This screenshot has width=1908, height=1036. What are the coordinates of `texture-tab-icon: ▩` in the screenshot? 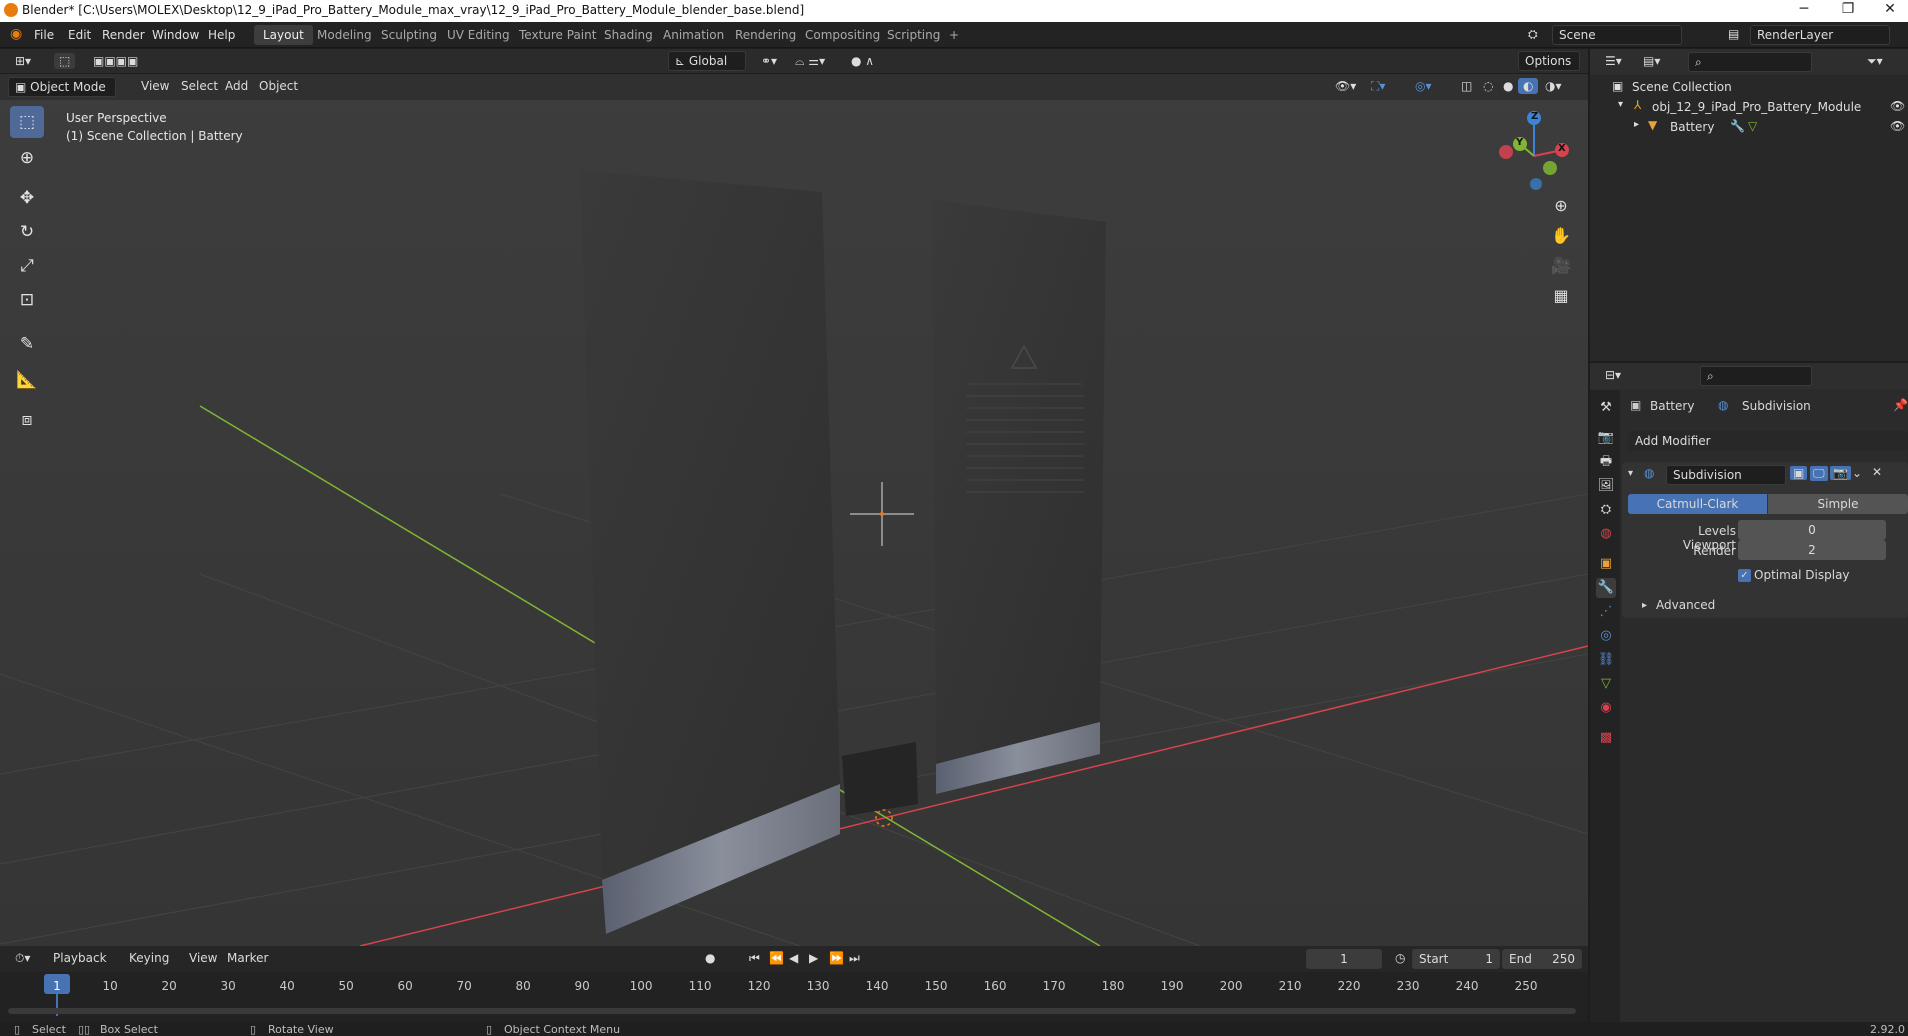 It's located at (1606, 738).